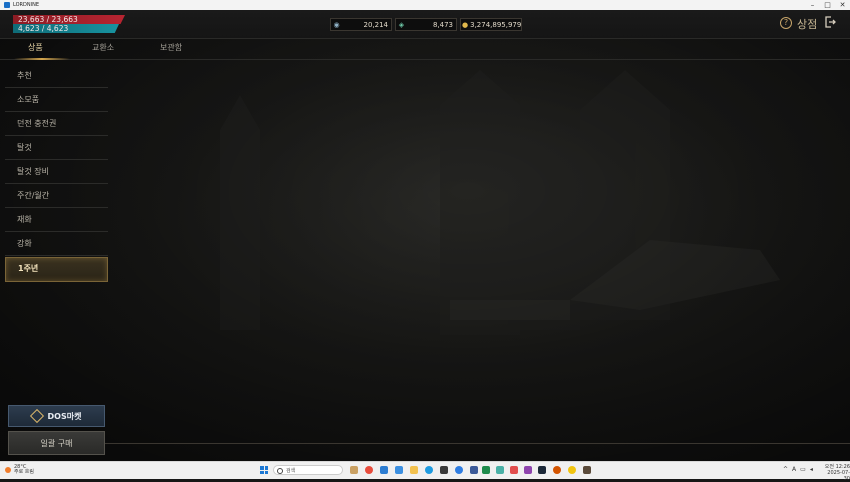 Image resolution: width=850 pixels, height=482 pixels. What do you see at coordinates (486, 470) in the screenshot?
I see `excel-icon` at bounding box center [486, 470].